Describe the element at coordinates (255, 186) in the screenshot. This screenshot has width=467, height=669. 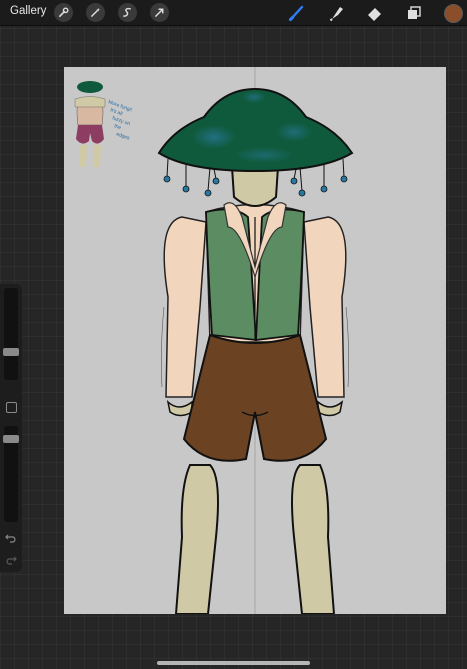
I see `head` at that location.